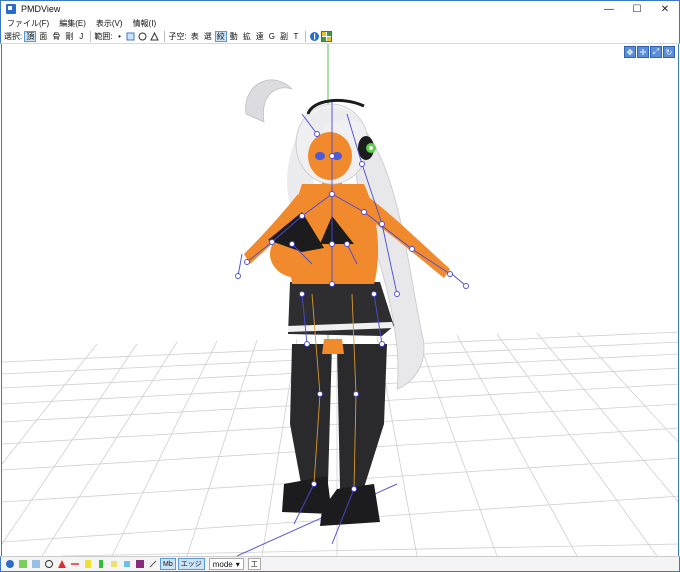 The width and height of the screenshot is (680, 572). I want to click on green-display-icon, so click(101, 564).